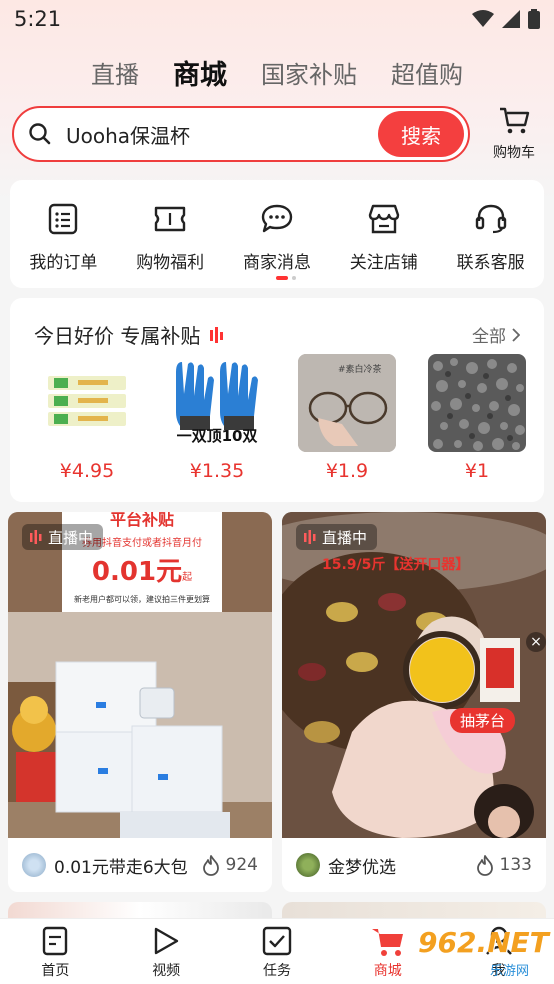 The image size is (554, 984). What do you see at coordinates (217, 403) in the screenshot?
I see `product-image-gloves: 一双顶10双` at bounding box center [217, 403].